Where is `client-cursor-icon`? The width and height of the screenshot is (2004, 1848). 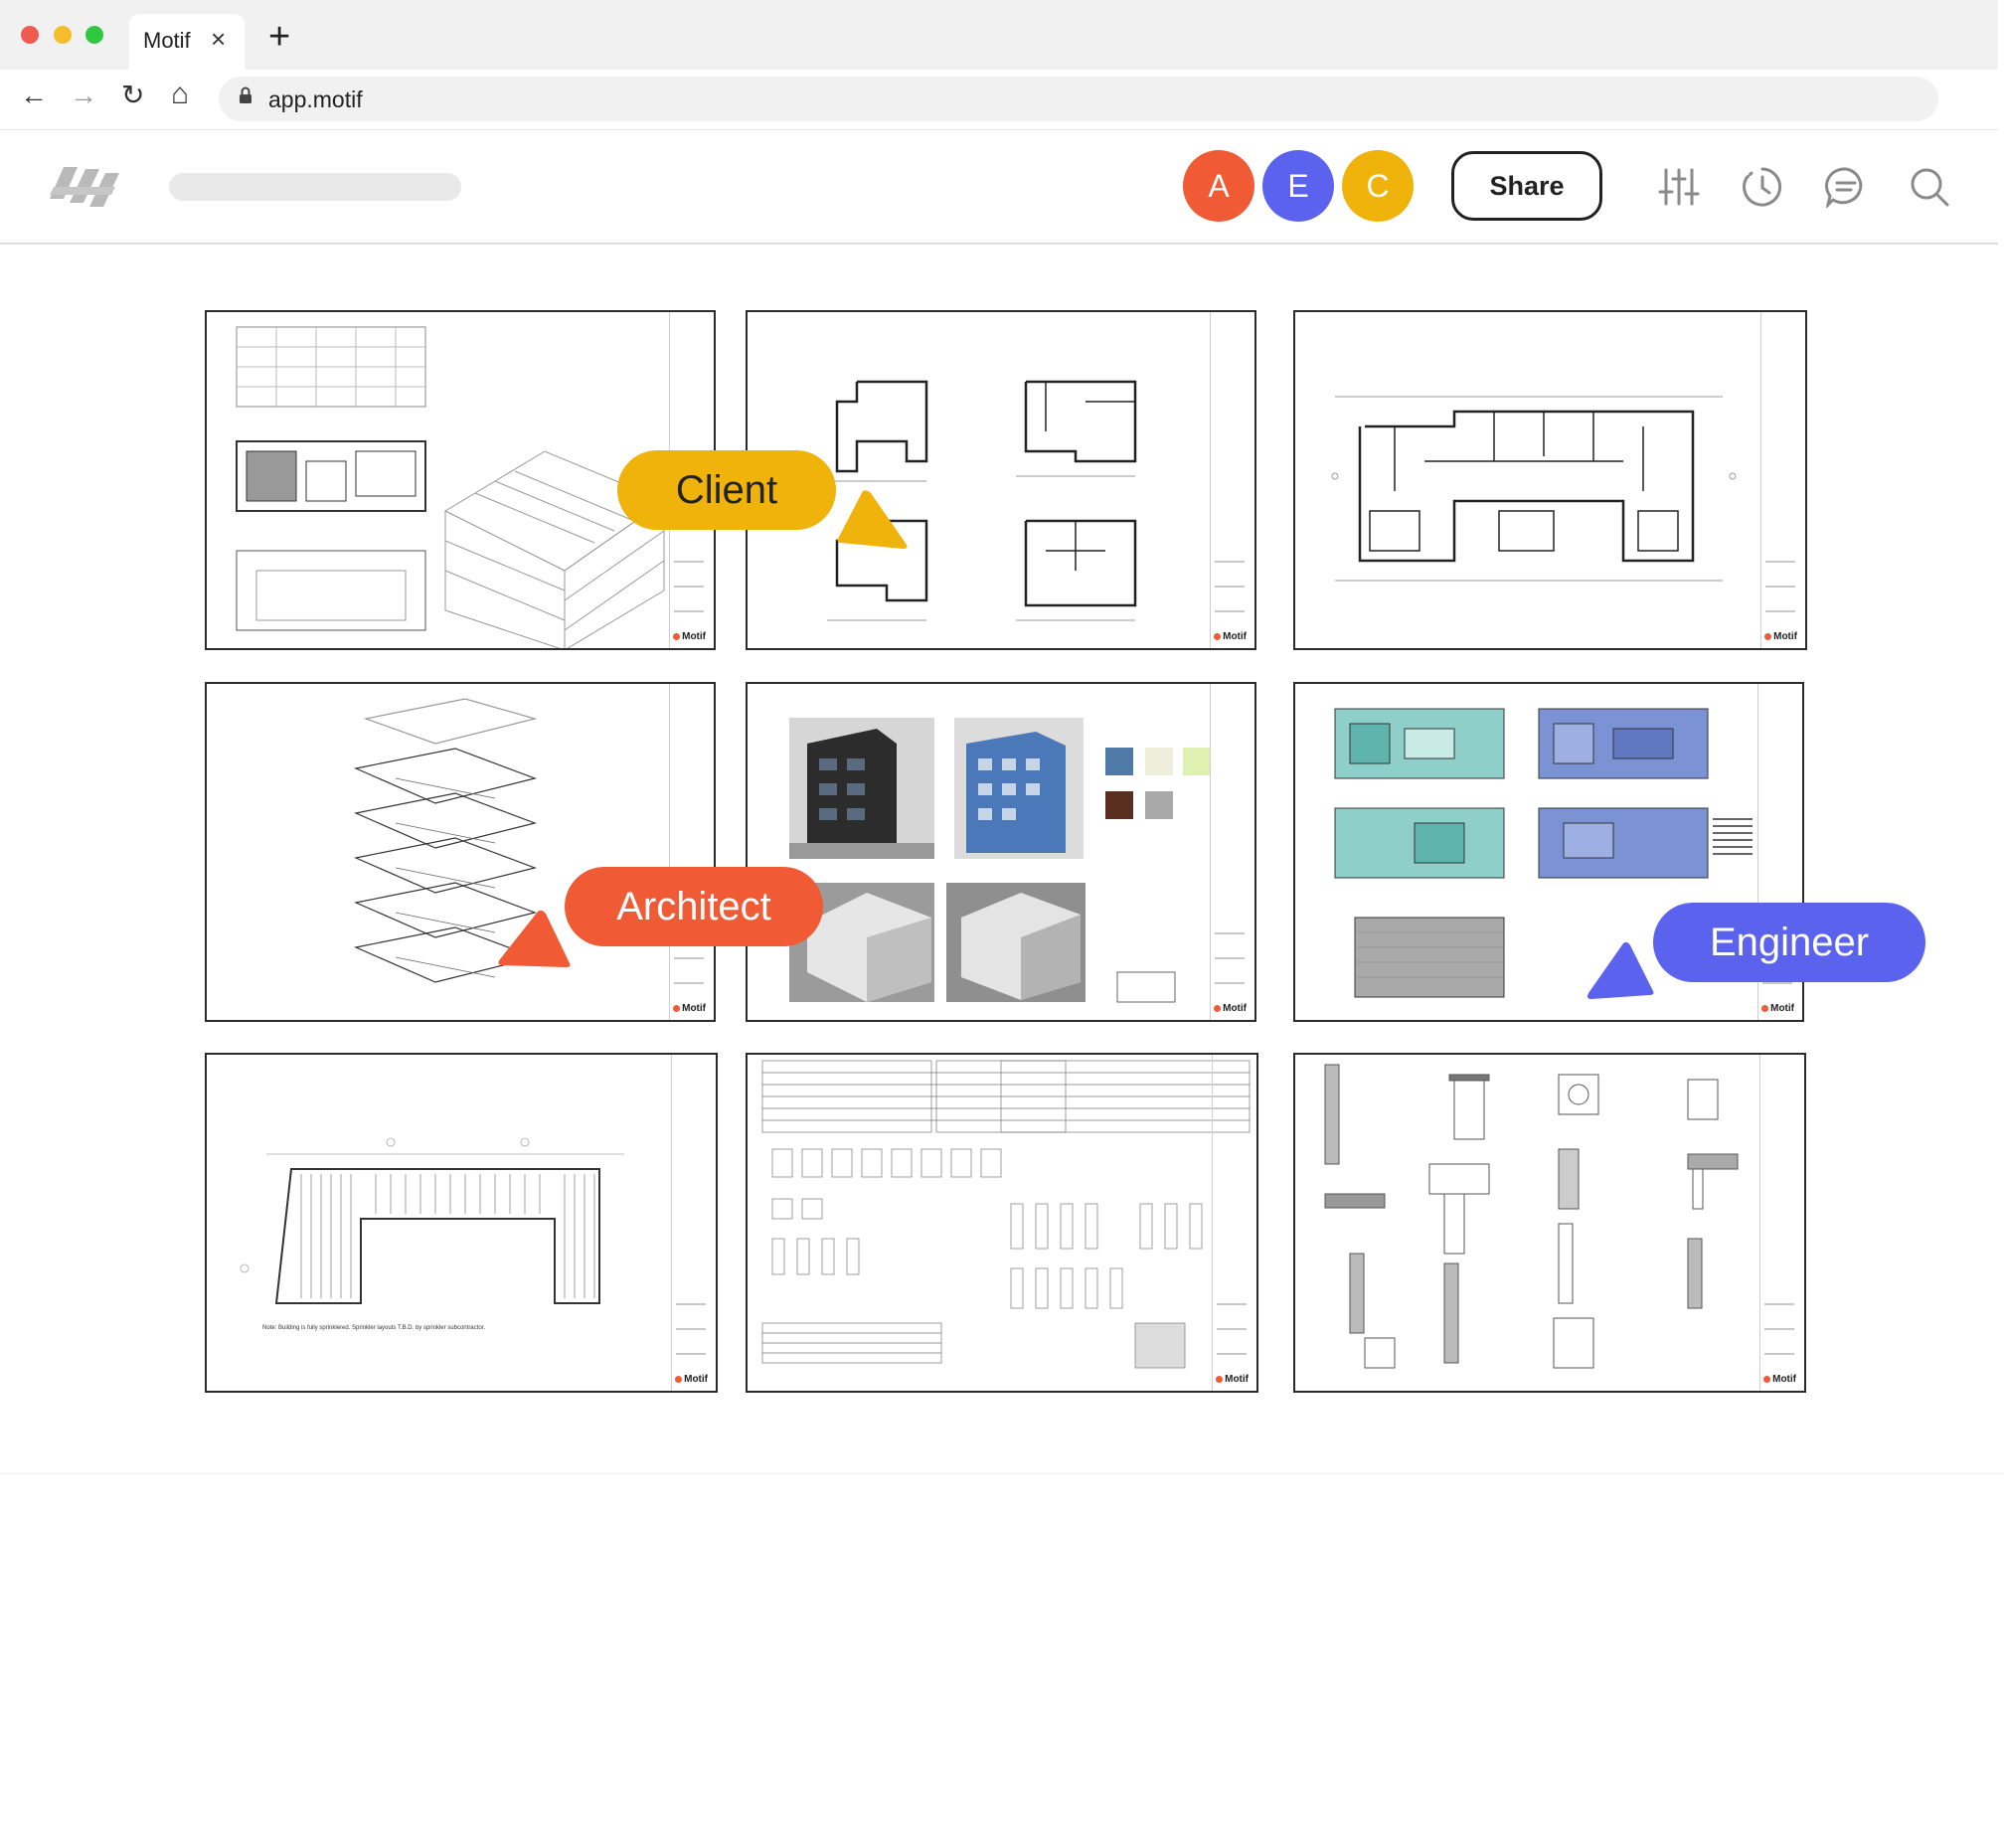 client-cursor-icon is located at coordinates (872, 519).